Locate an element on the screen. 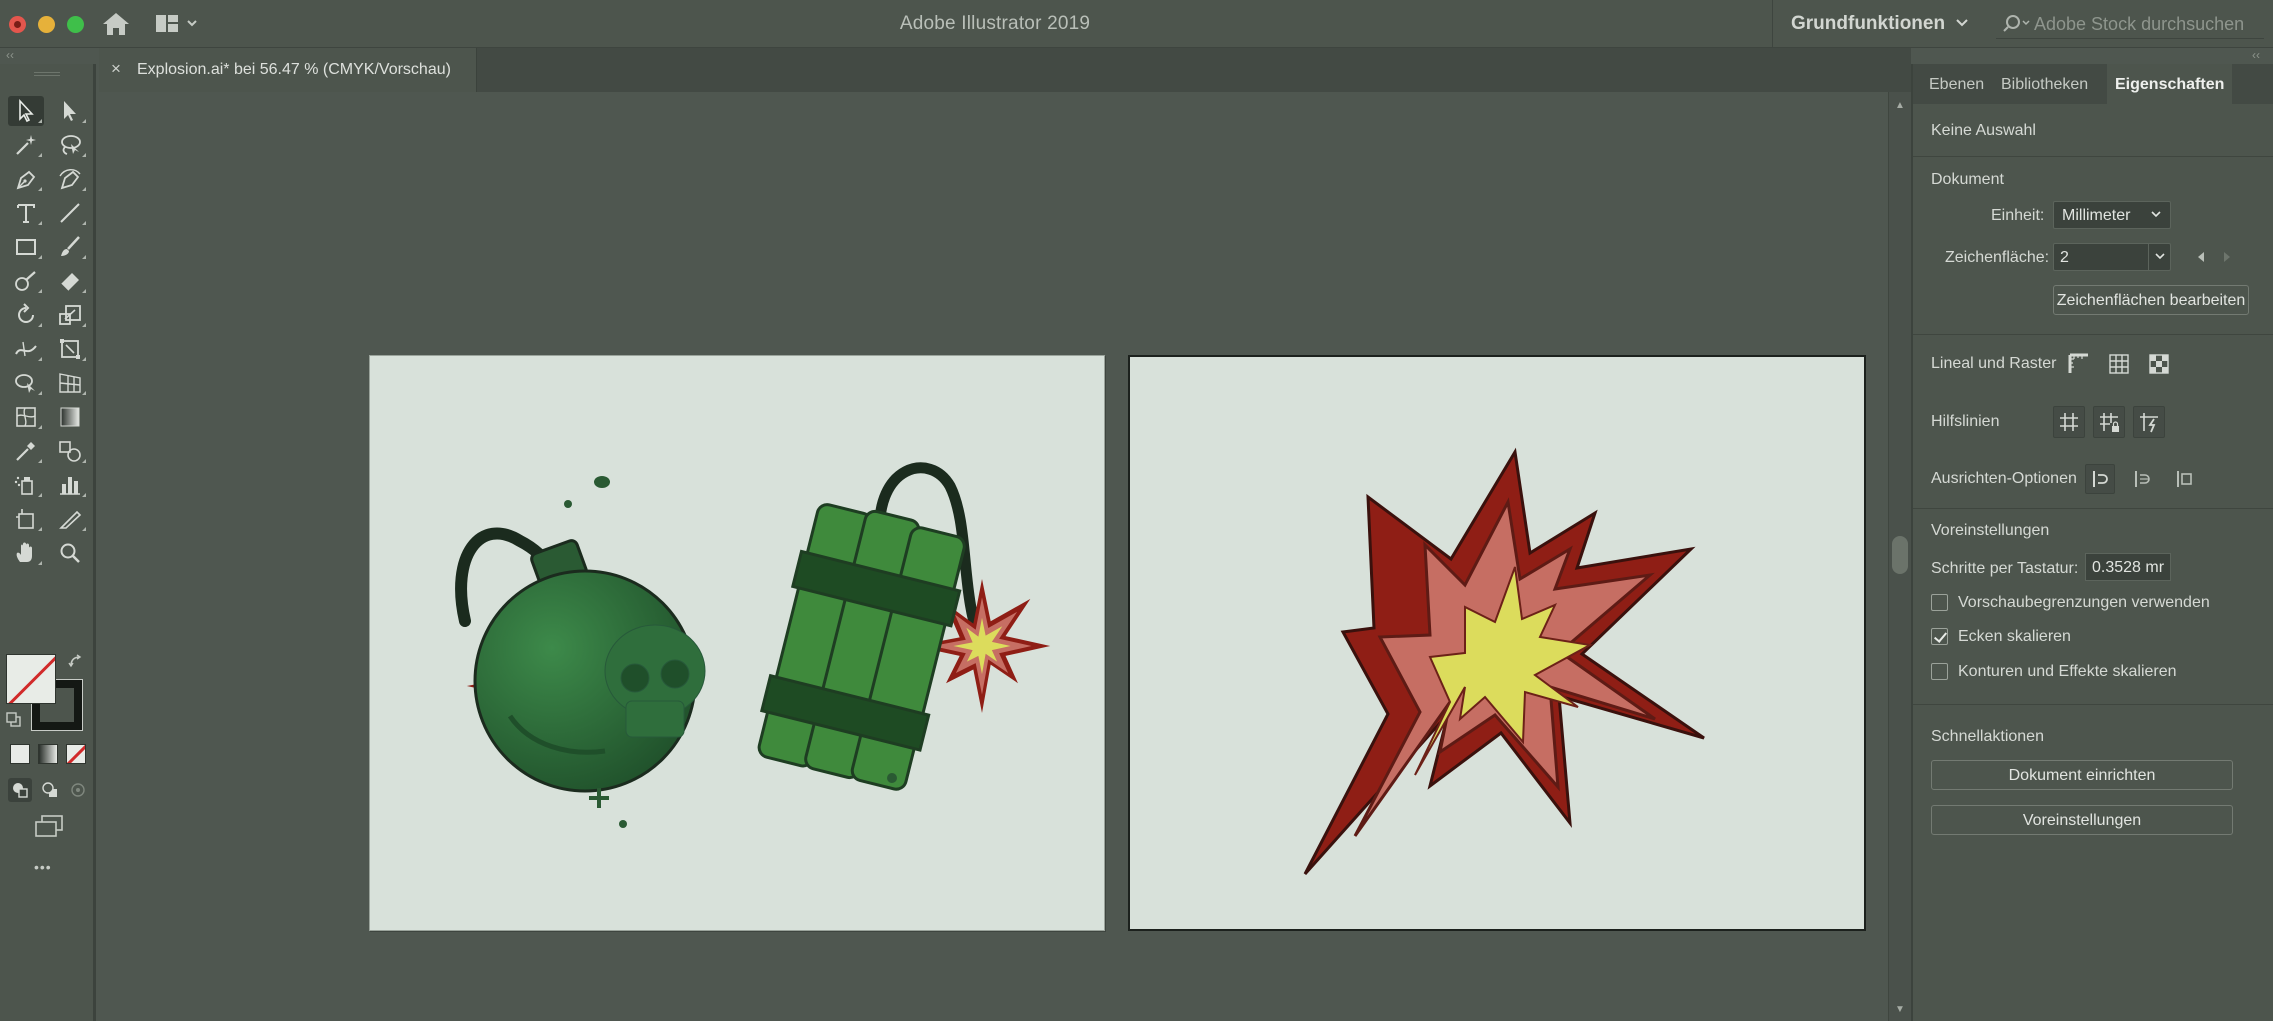 This screenshot has height=1021, width=2273. magic-wand-icon is located at coordinates (26, 145).